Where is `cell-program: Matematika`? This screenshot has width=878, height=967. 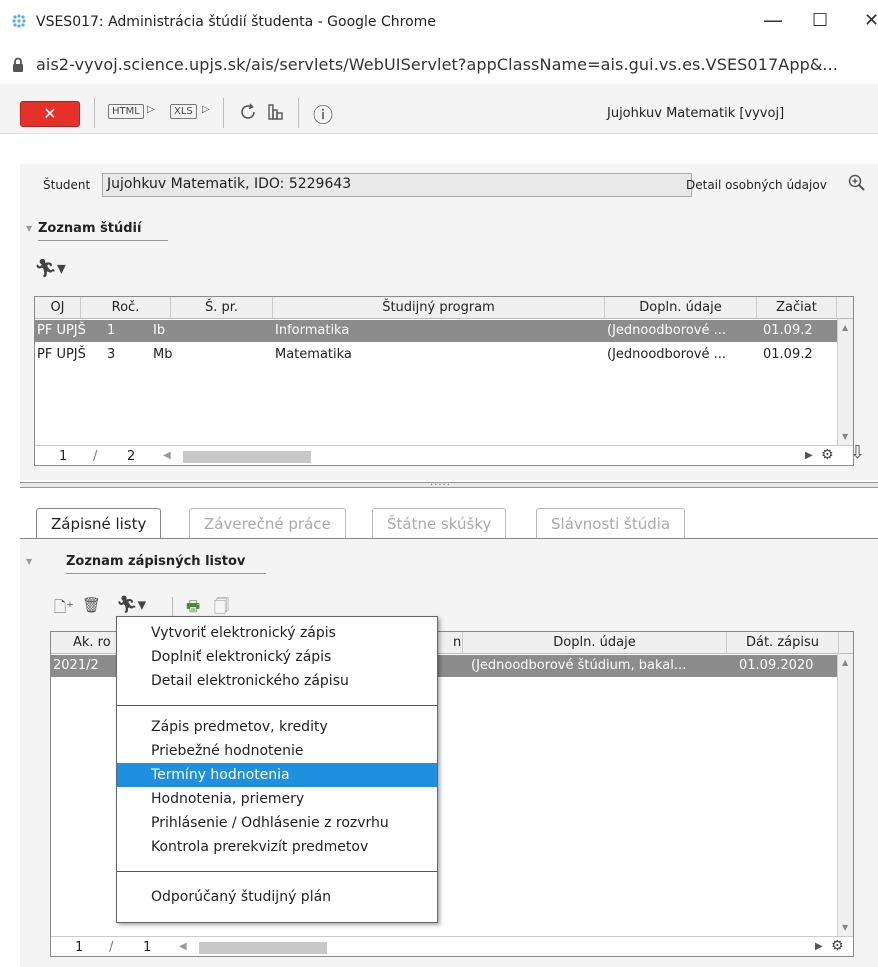
cell-program: Matematika is located at coordinates (313, 354).